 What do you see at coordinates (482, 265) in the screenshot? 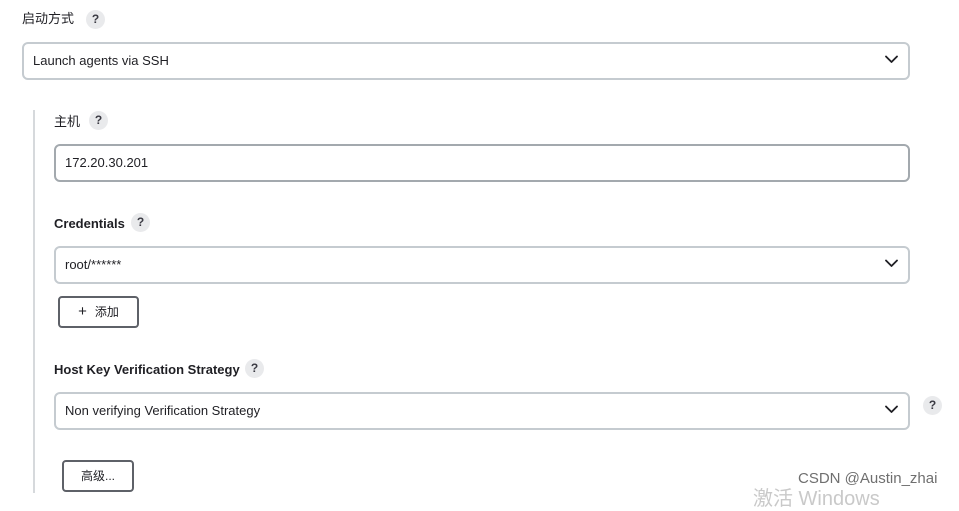
I see `credentials-select: root/******` at bounding box center [482, 265].